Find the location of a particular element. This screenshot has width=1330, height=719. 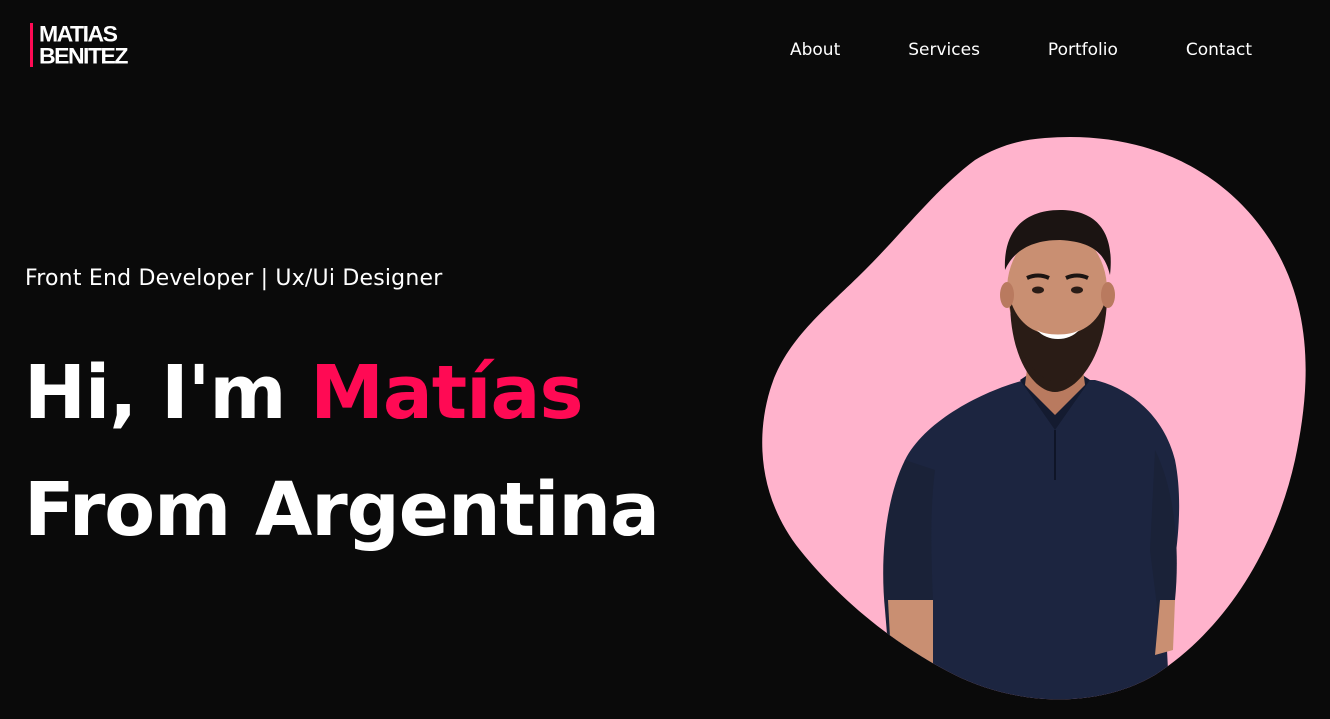

hero-subtitle: Front End Developer | Ux/Ui Designer is located at coordinates (234, 278).